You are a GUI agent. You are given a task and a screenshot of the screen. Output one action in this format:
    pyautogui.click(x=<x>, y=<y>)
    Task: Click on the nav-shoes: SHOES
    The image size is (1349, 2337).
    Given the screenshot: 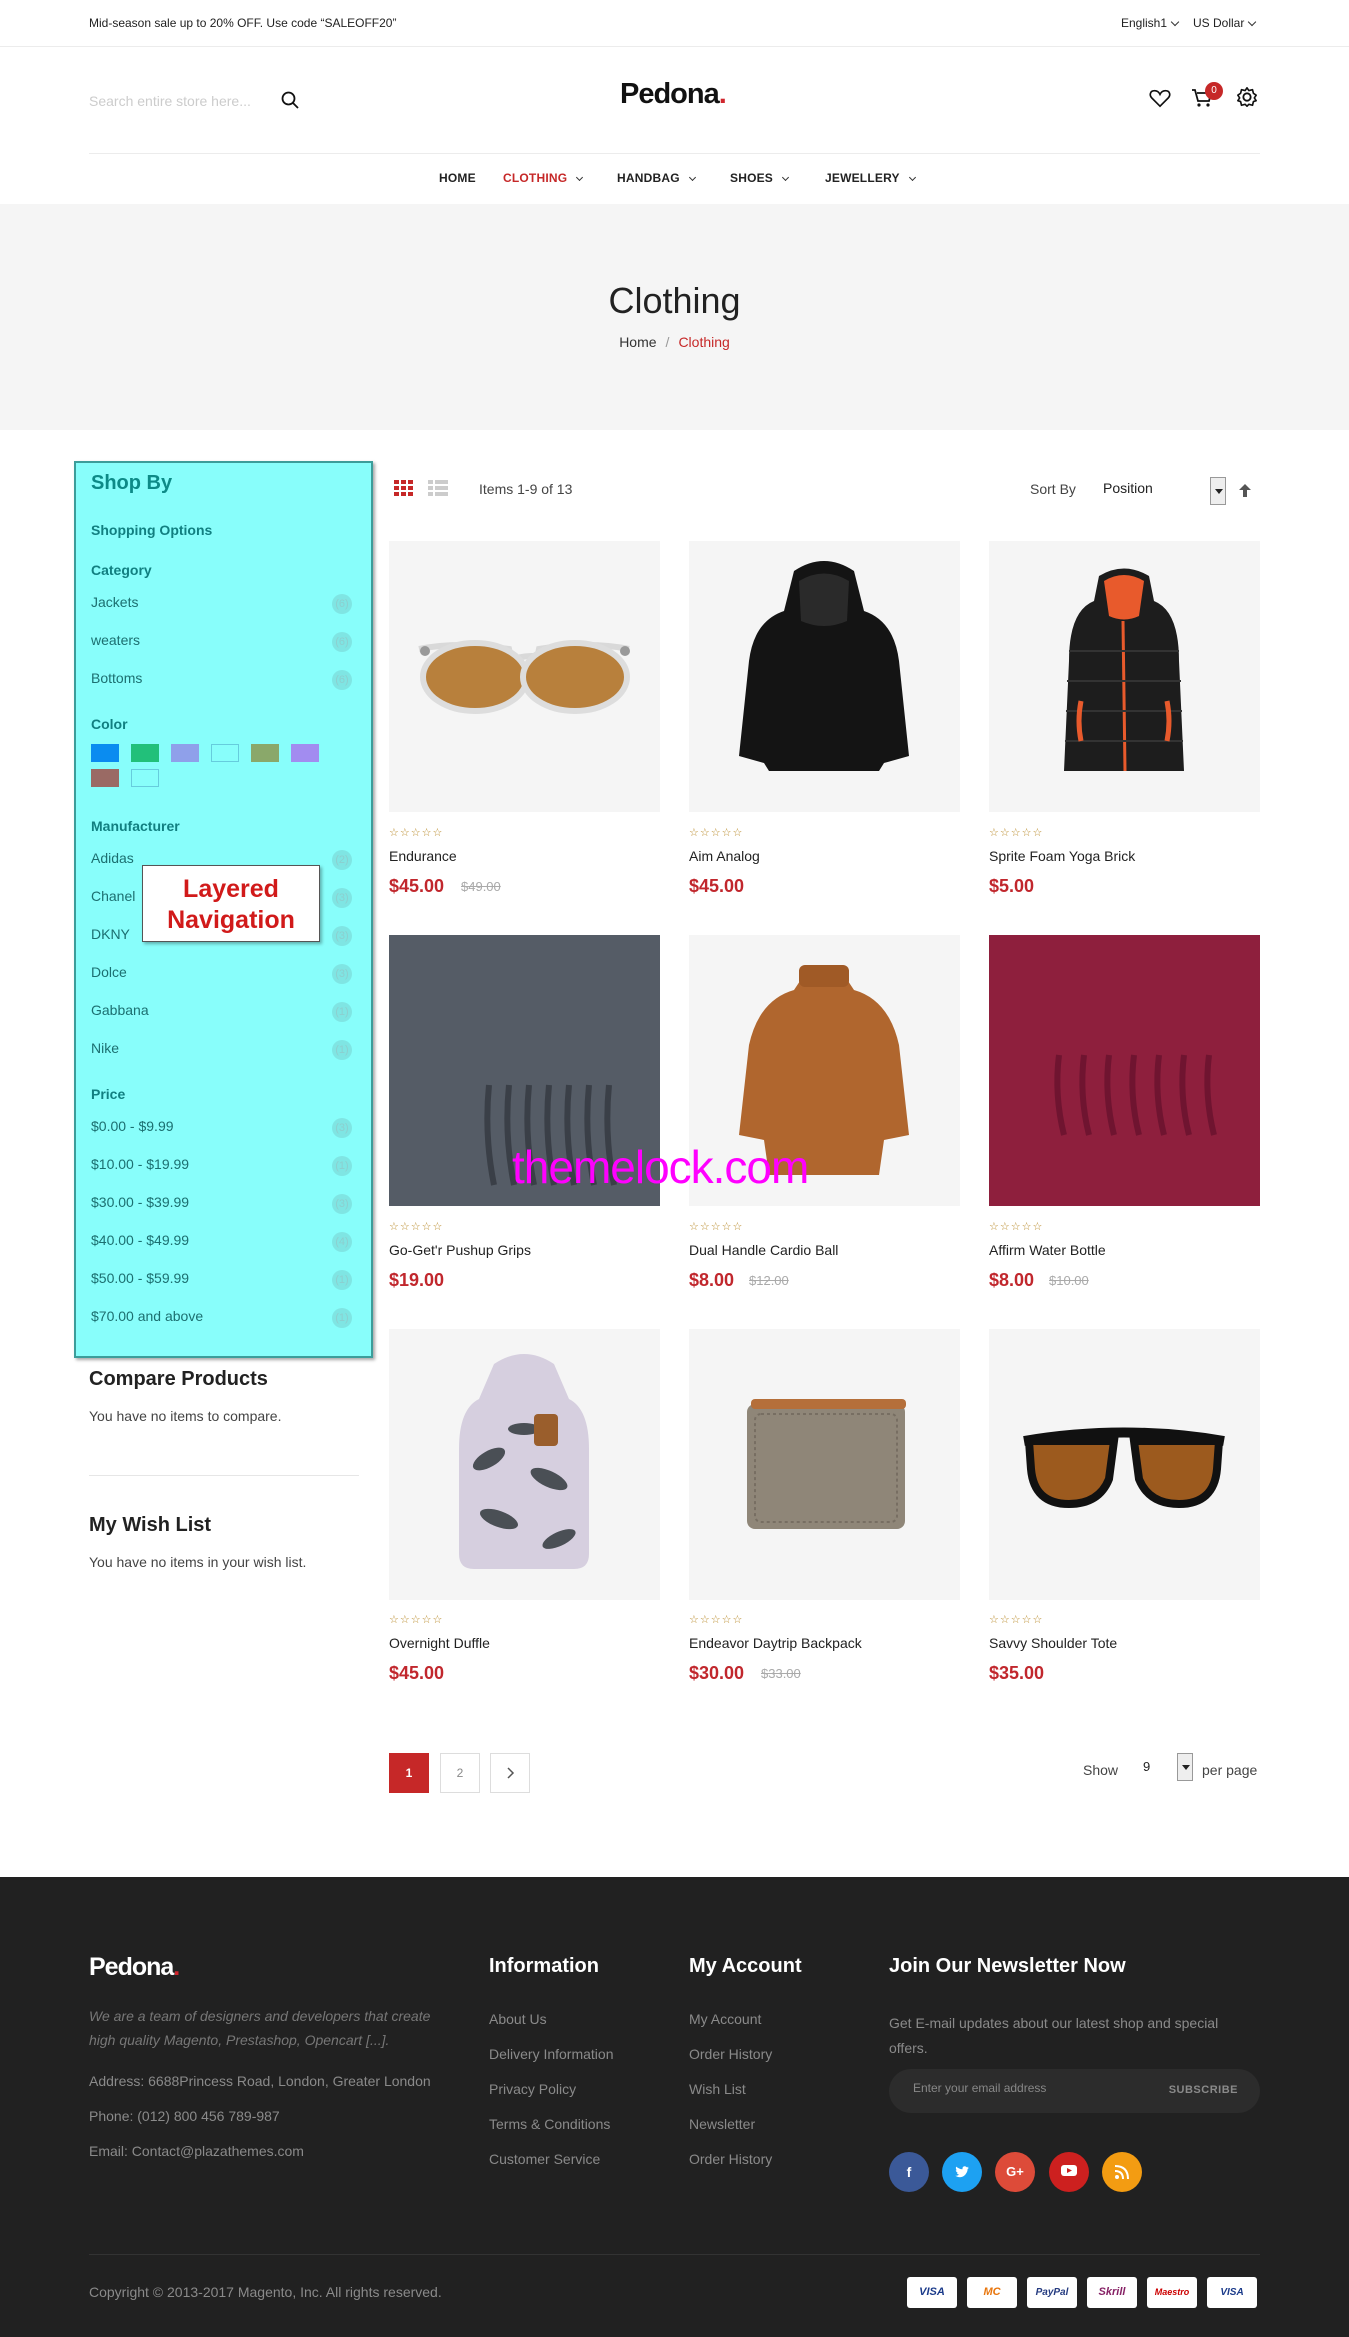 What is the action you would take?
    pyautogui.click(x=760, y=178)
    